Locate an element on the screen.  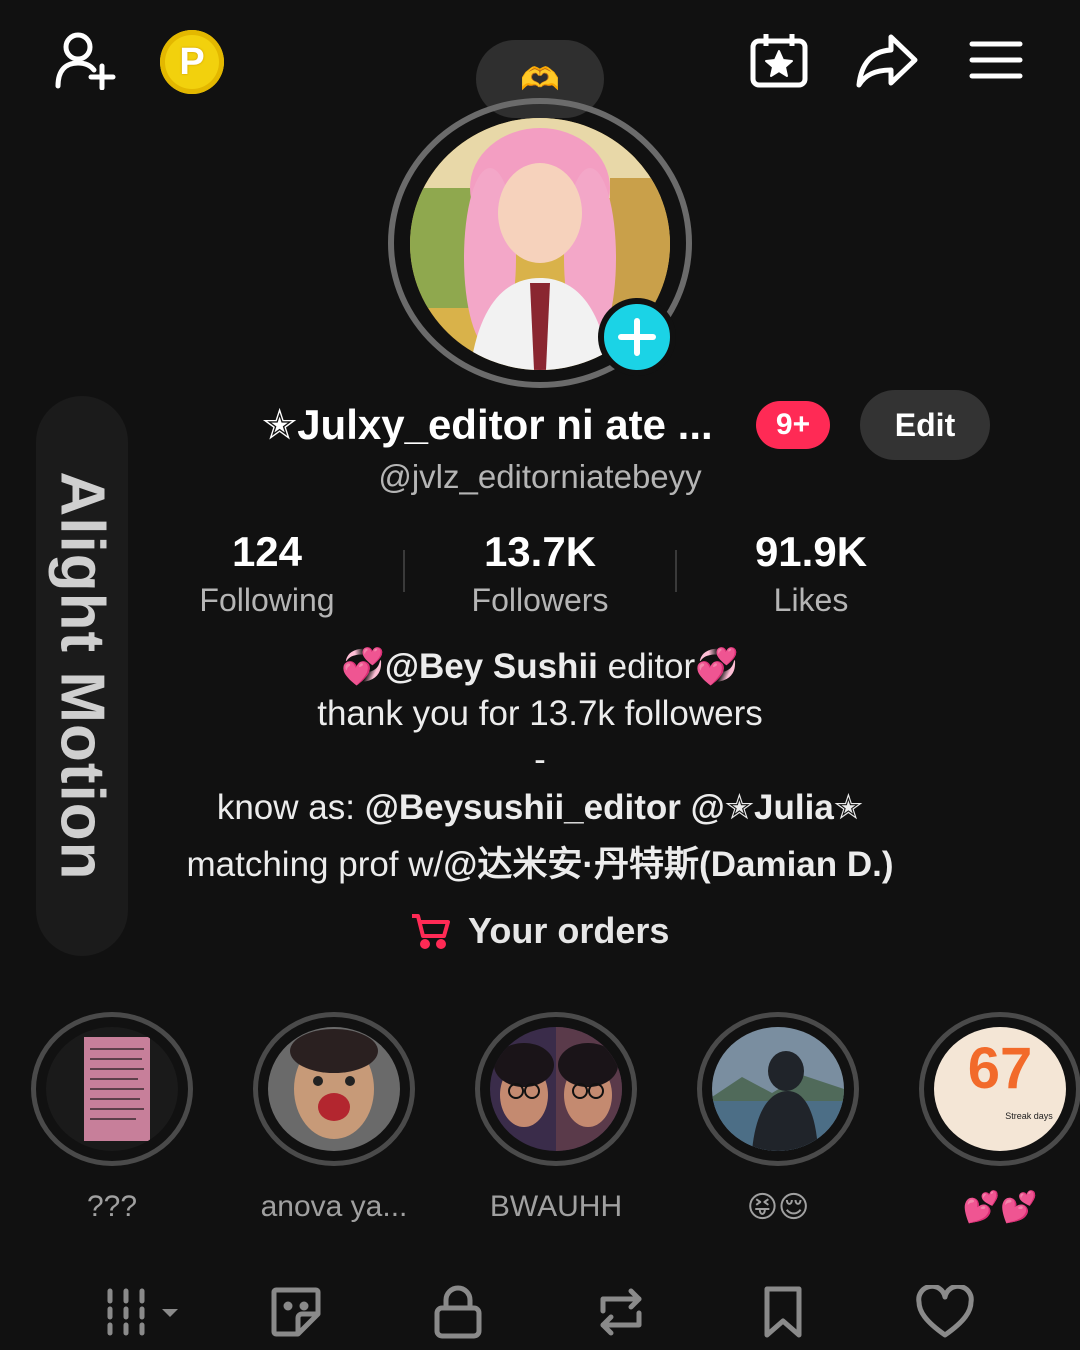
tab-private is located at coordinates (458, 1312).